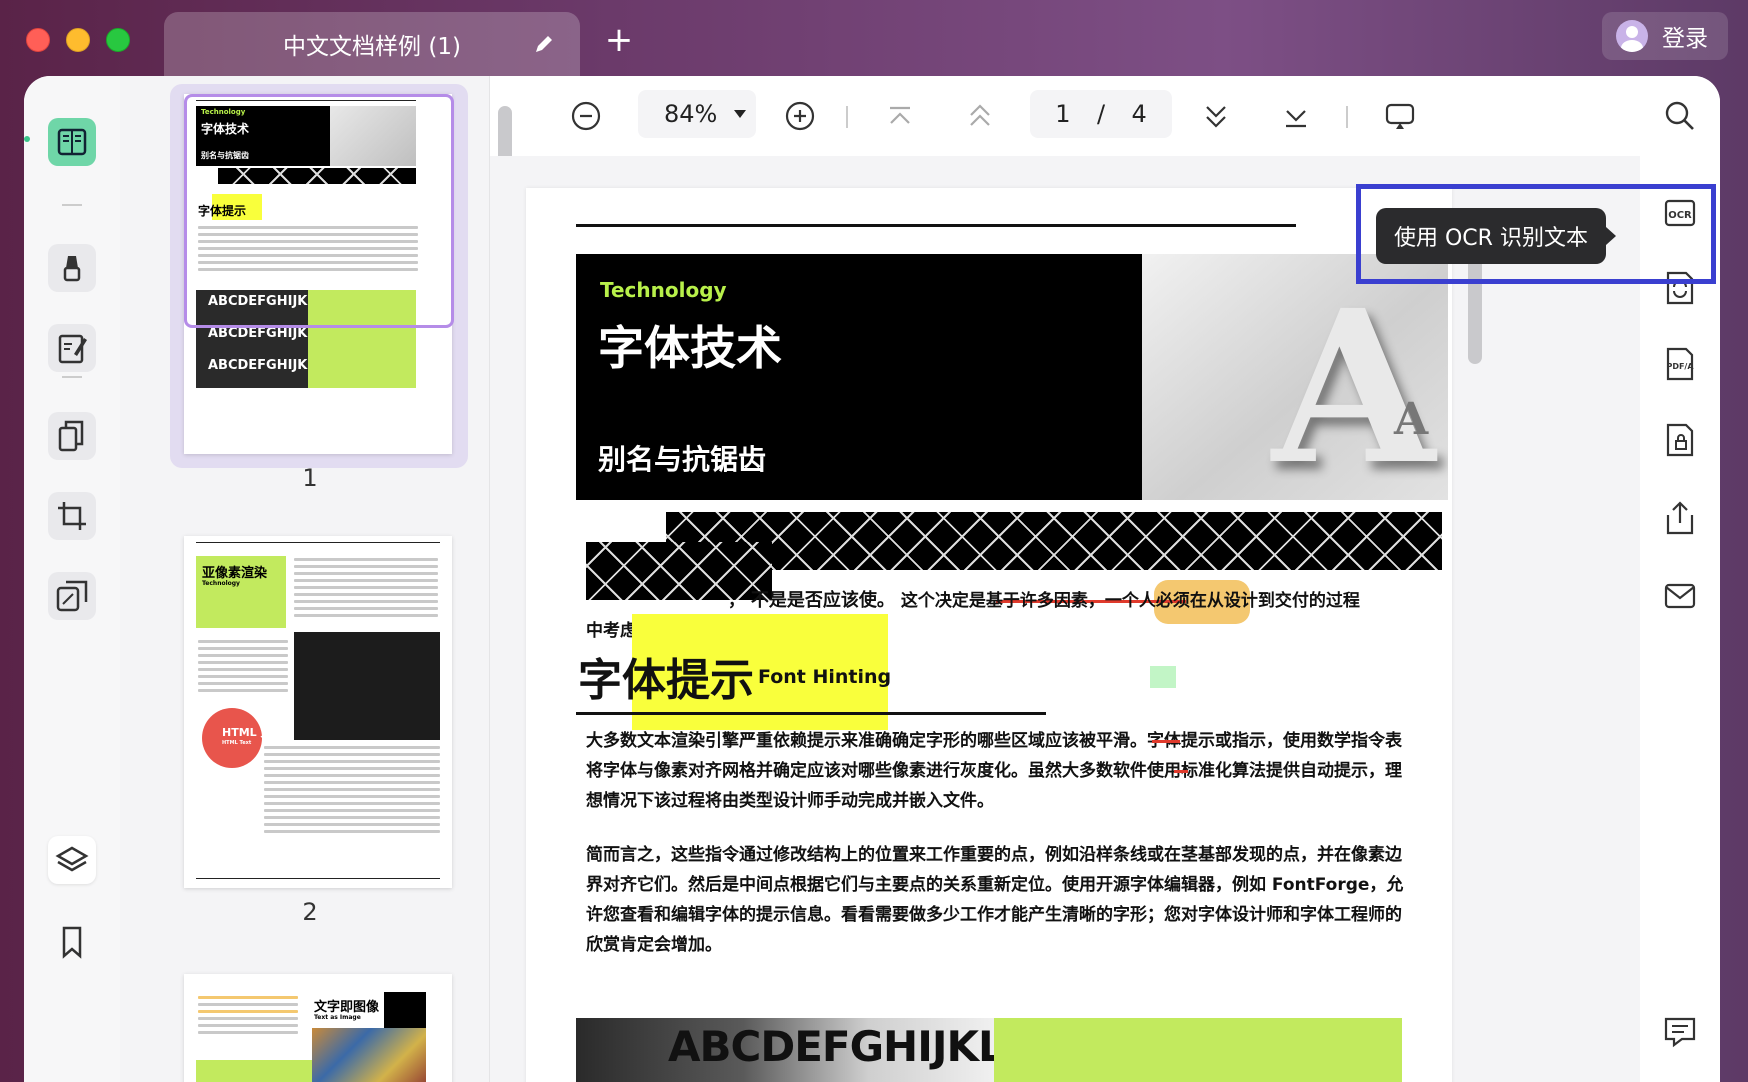 The image size is (1748, 1082). What do you see at coordinates (1680, 518) in the screenshot?
I see `share-icon` at bounding box center [1680, 518].